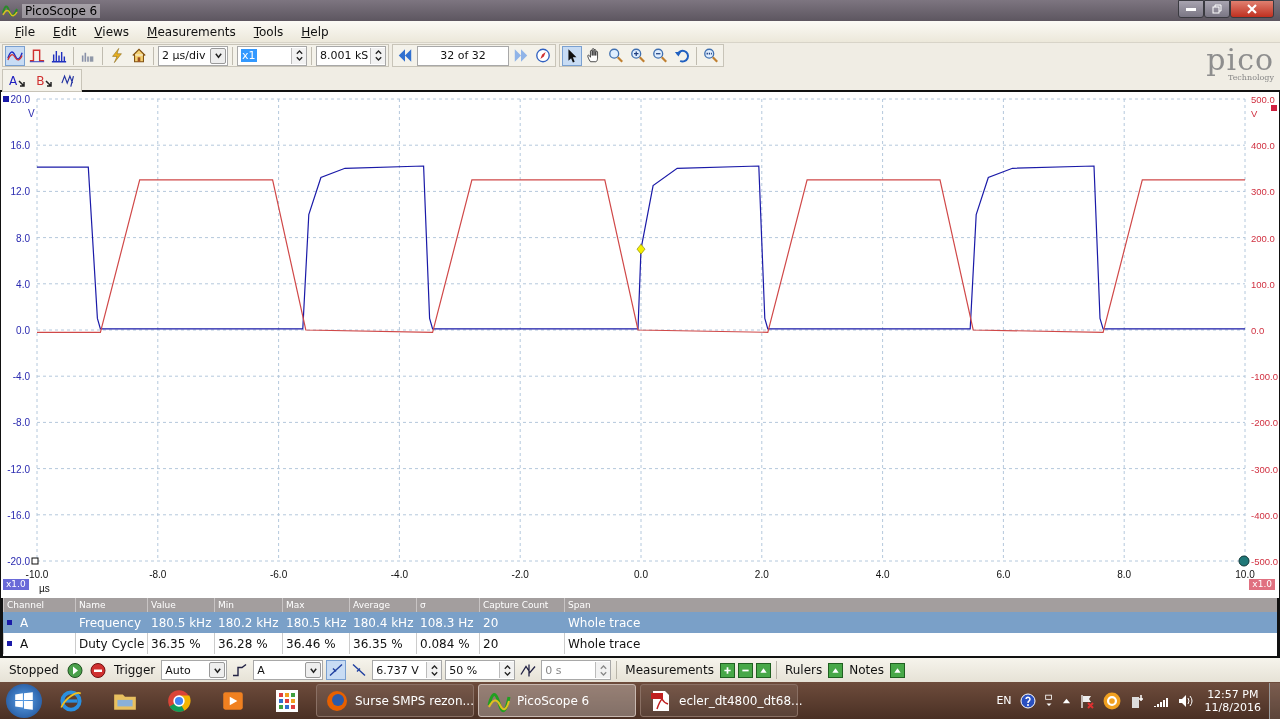 The height and width of the screenshot is (719, 1280). I want to click on table-cell: Duty Cycle, so click(111, 643).